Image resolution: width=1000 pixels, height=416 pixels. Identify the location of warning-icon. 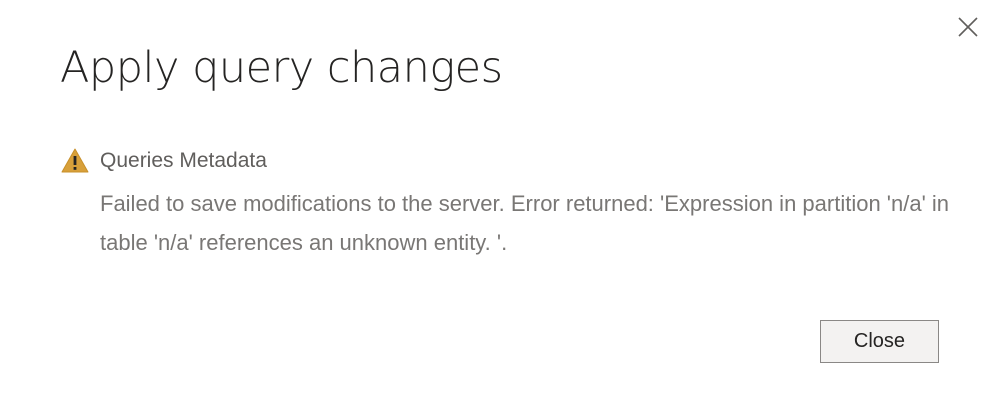
(75, 161).